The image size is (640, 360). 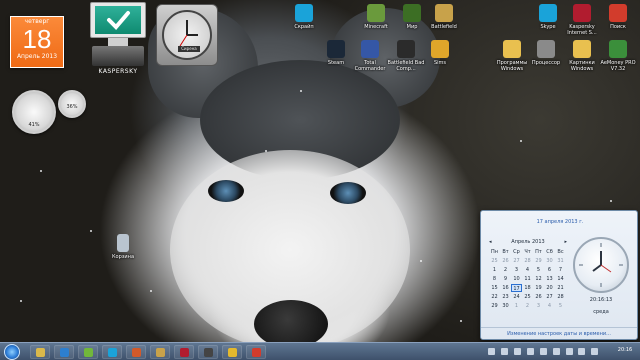 I want to click on taskbar-button-app8, so click(x=208, y=352).